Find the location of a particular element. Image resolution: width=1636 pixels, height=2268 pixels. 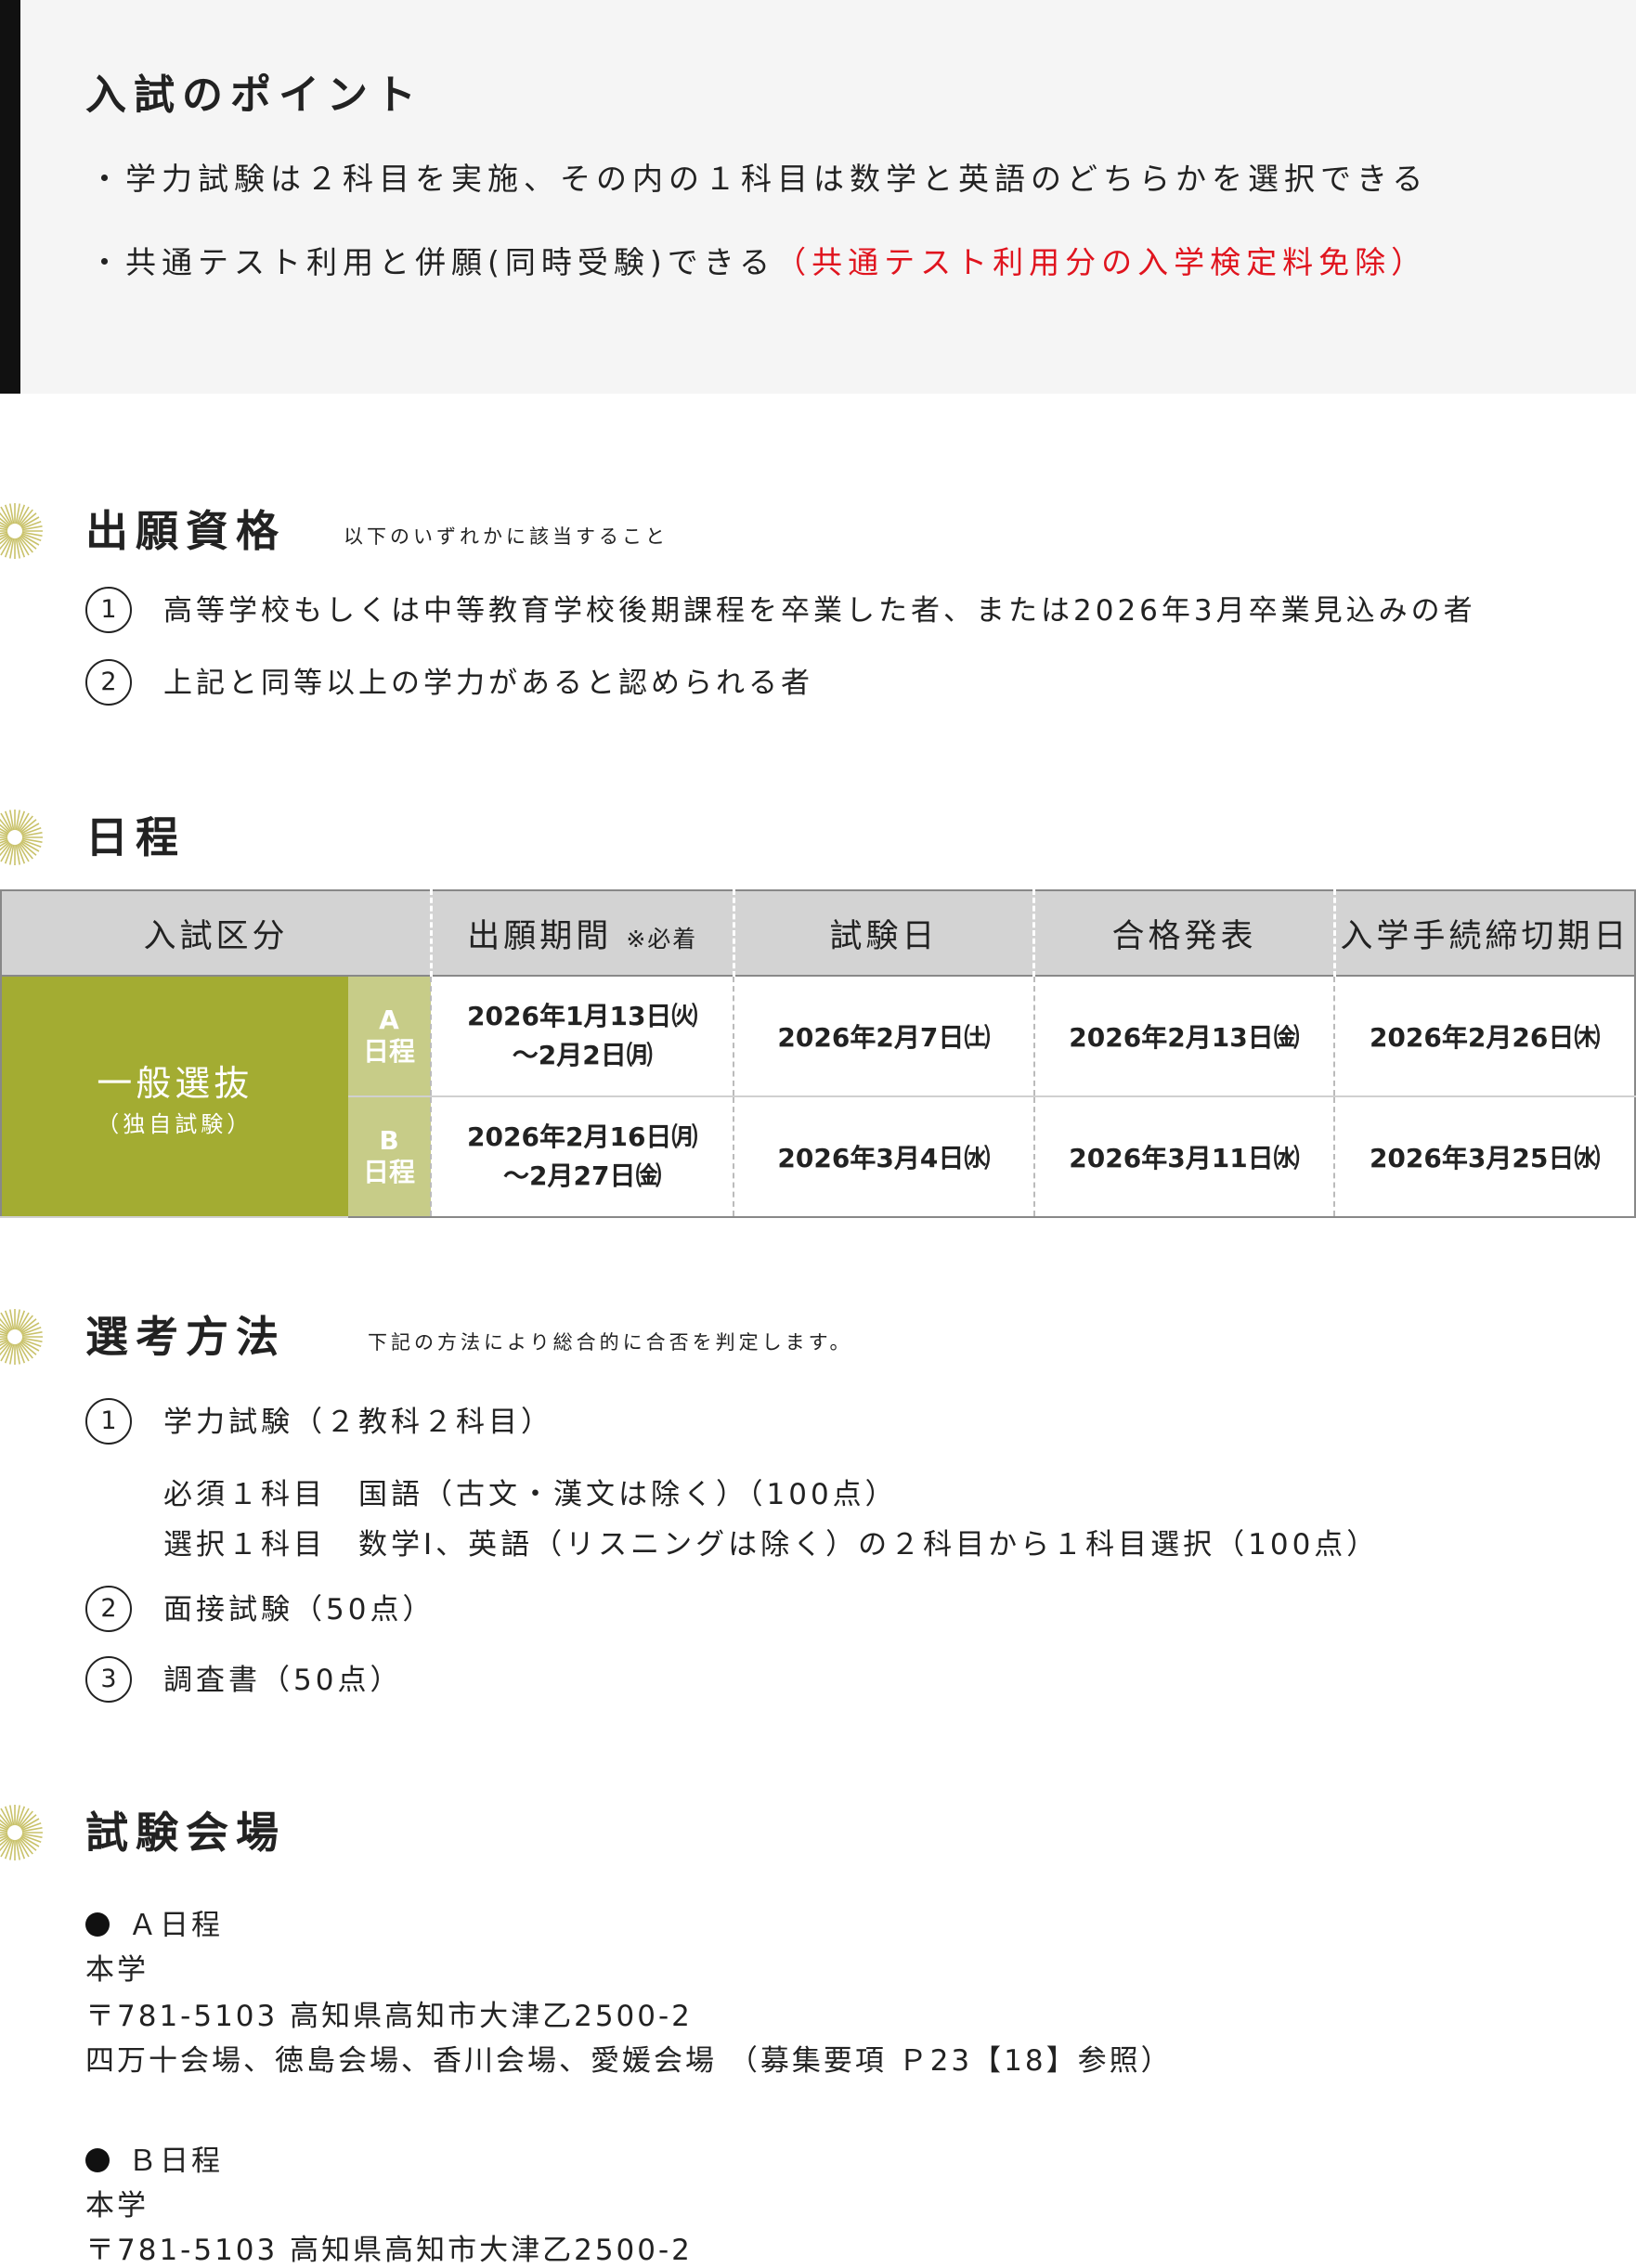

header-period-note: ※必着 is located at coordinates (662, 939).